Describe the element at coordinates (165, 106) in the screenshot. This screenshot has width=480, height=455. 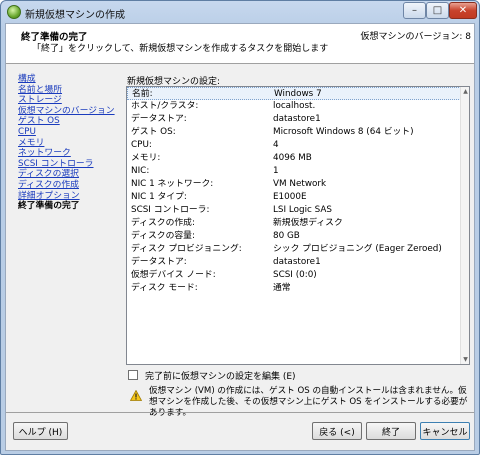
I see `setting-key: ホスト/クラスタ:` at that location.